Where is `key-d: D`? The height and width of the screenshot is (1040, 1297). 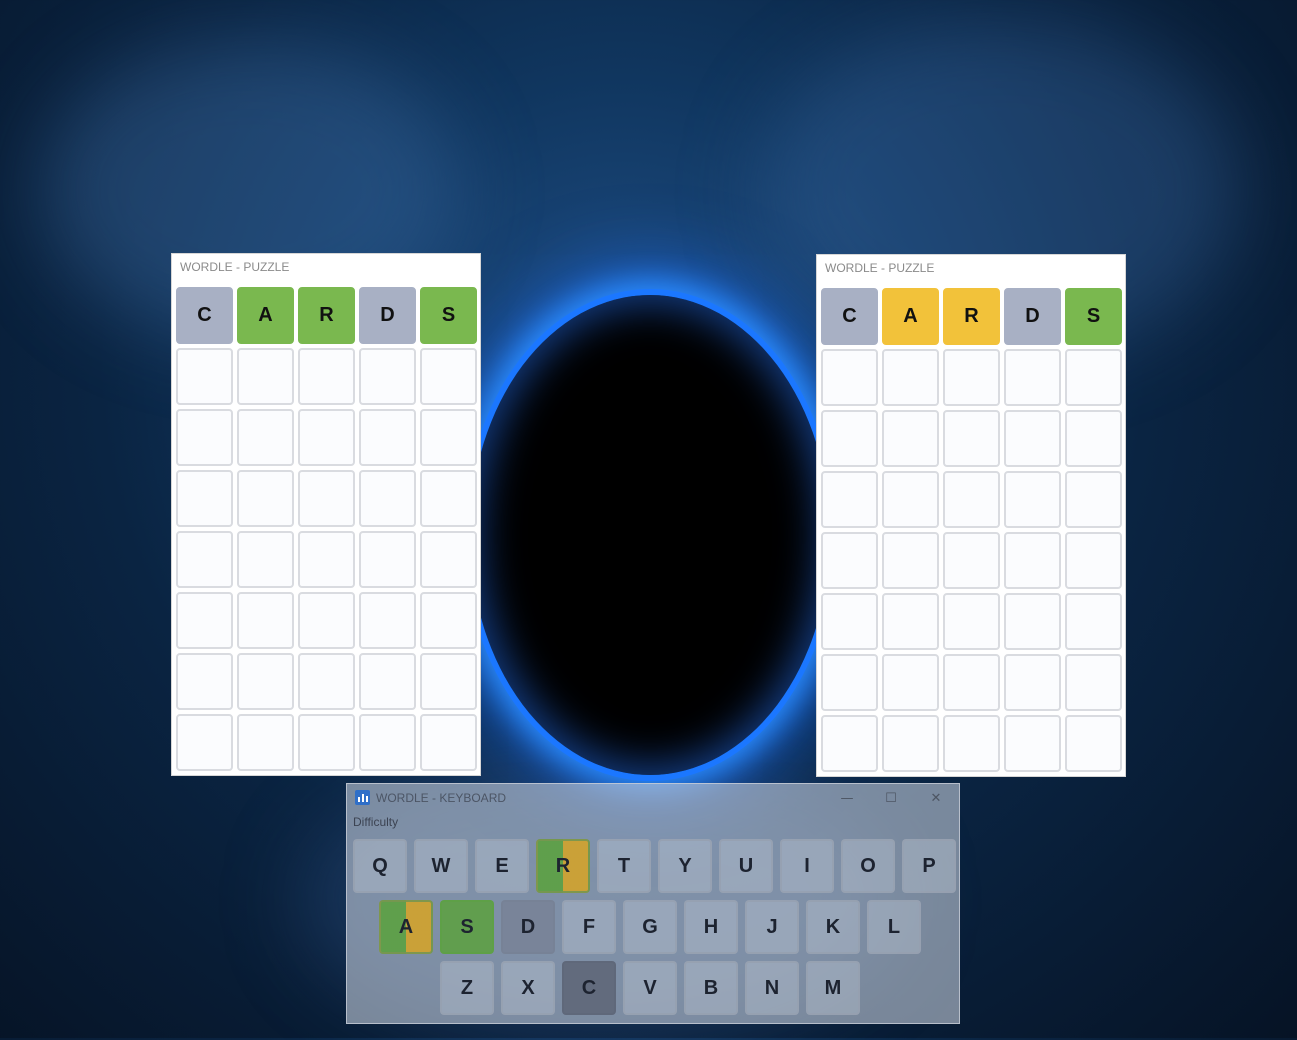 key-d: D is located at coordinates (528, 927).